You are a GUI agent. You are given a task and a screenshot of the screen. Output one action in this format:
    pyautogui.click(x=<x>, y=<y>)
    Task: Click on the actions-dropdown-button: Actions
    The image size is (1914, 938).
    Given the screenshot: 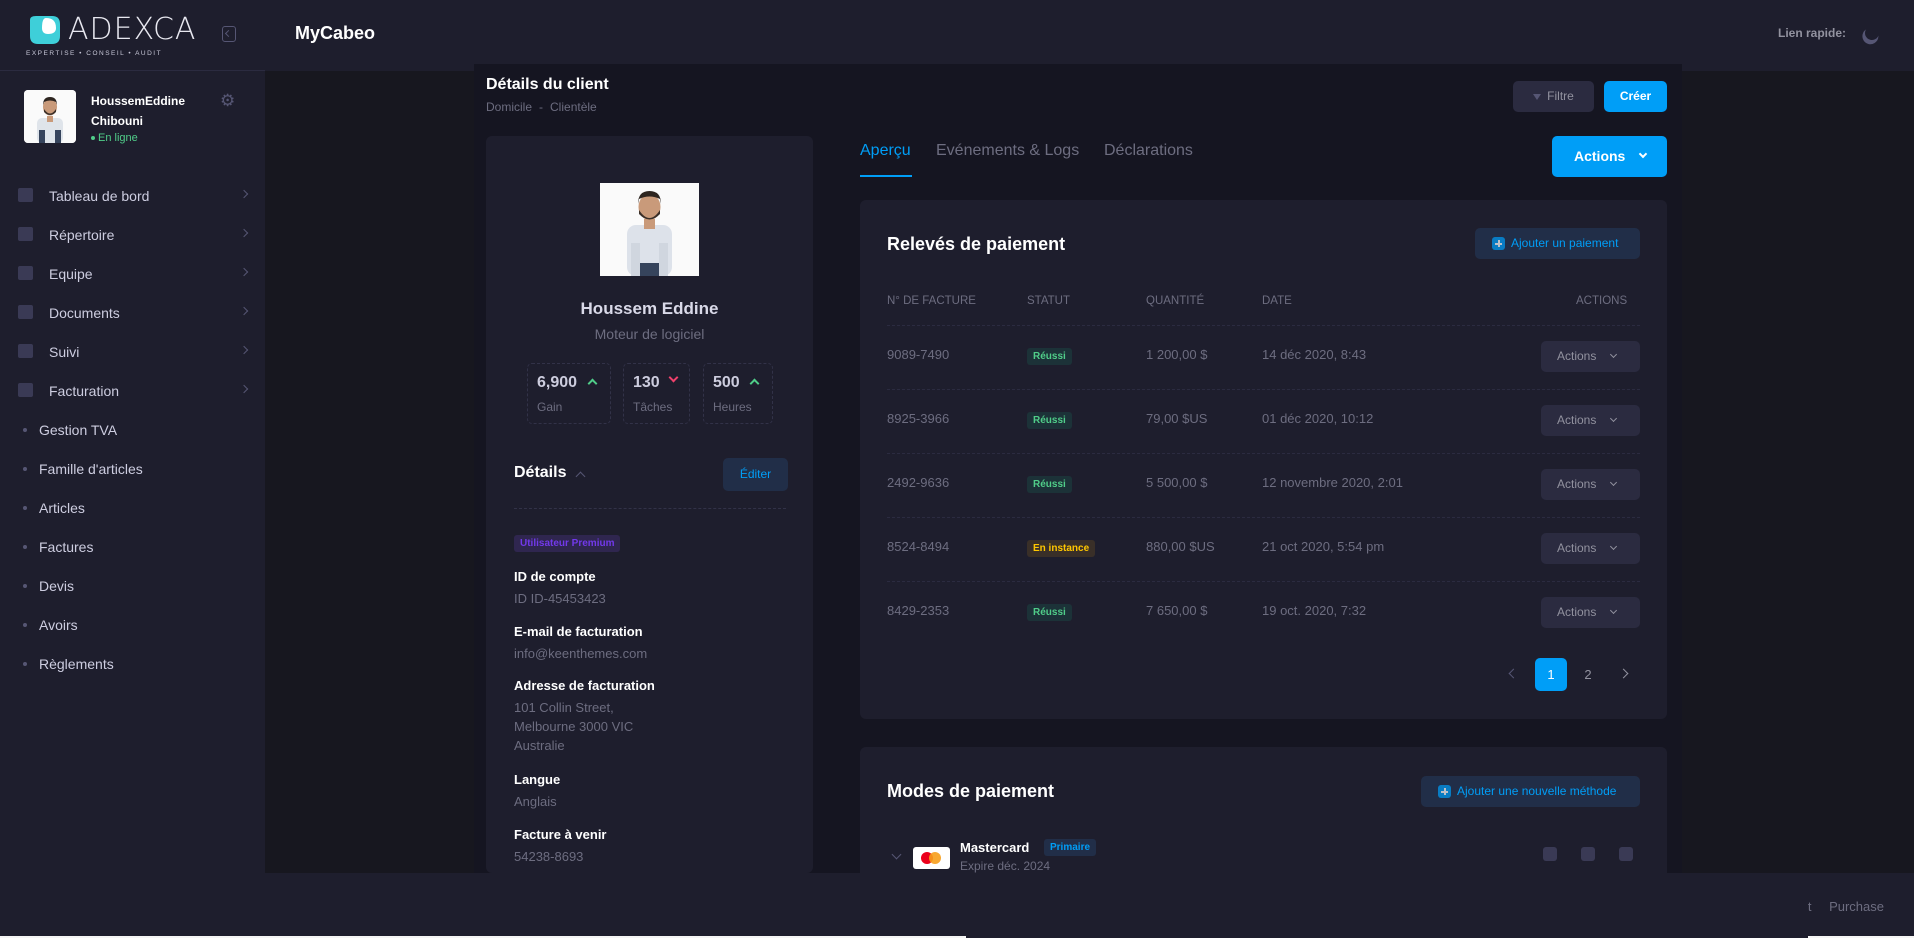 What is the action you would take?
    pyautogui.click(x=1609, y=156)
    